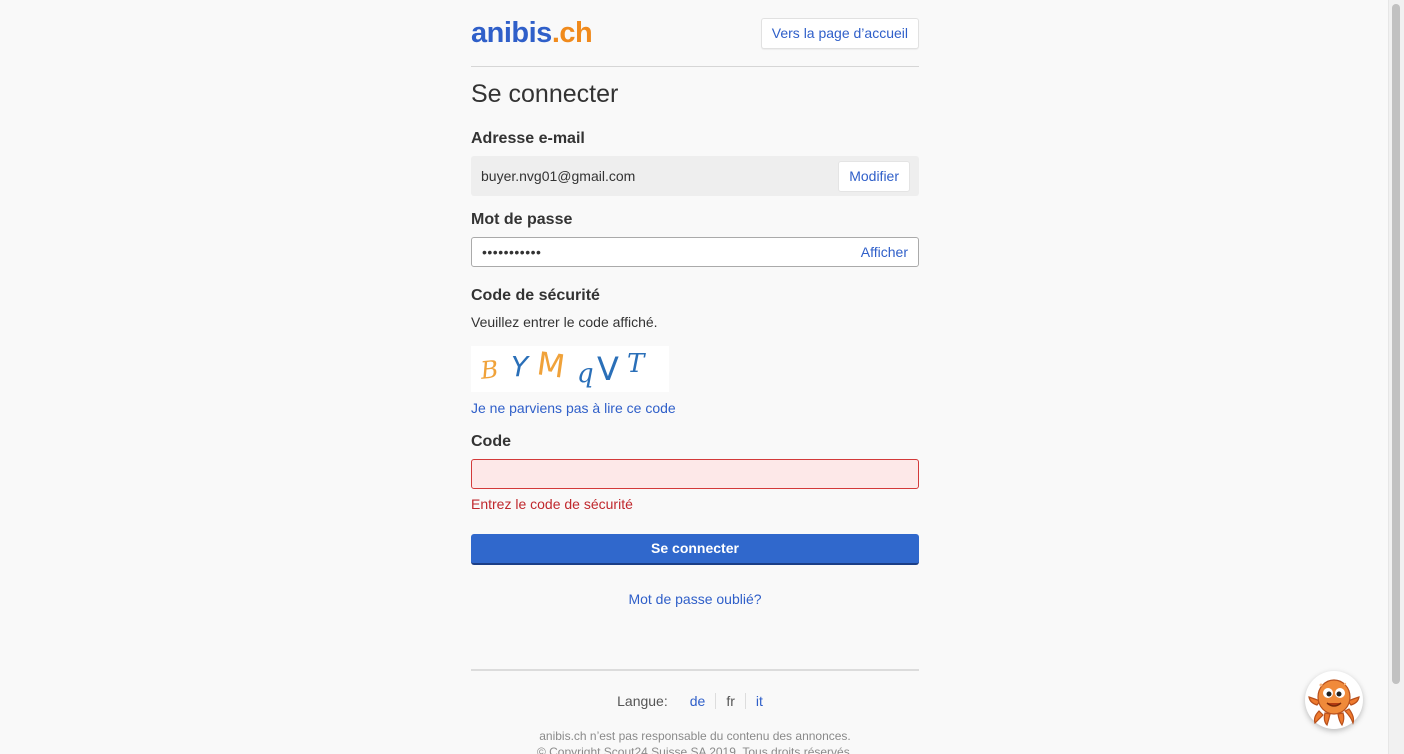  What do you see at coordinates (552, 504) in the screenshot?
I see `code-error-message: Entrez le code de sécurité` at bounding box center [552, 504].